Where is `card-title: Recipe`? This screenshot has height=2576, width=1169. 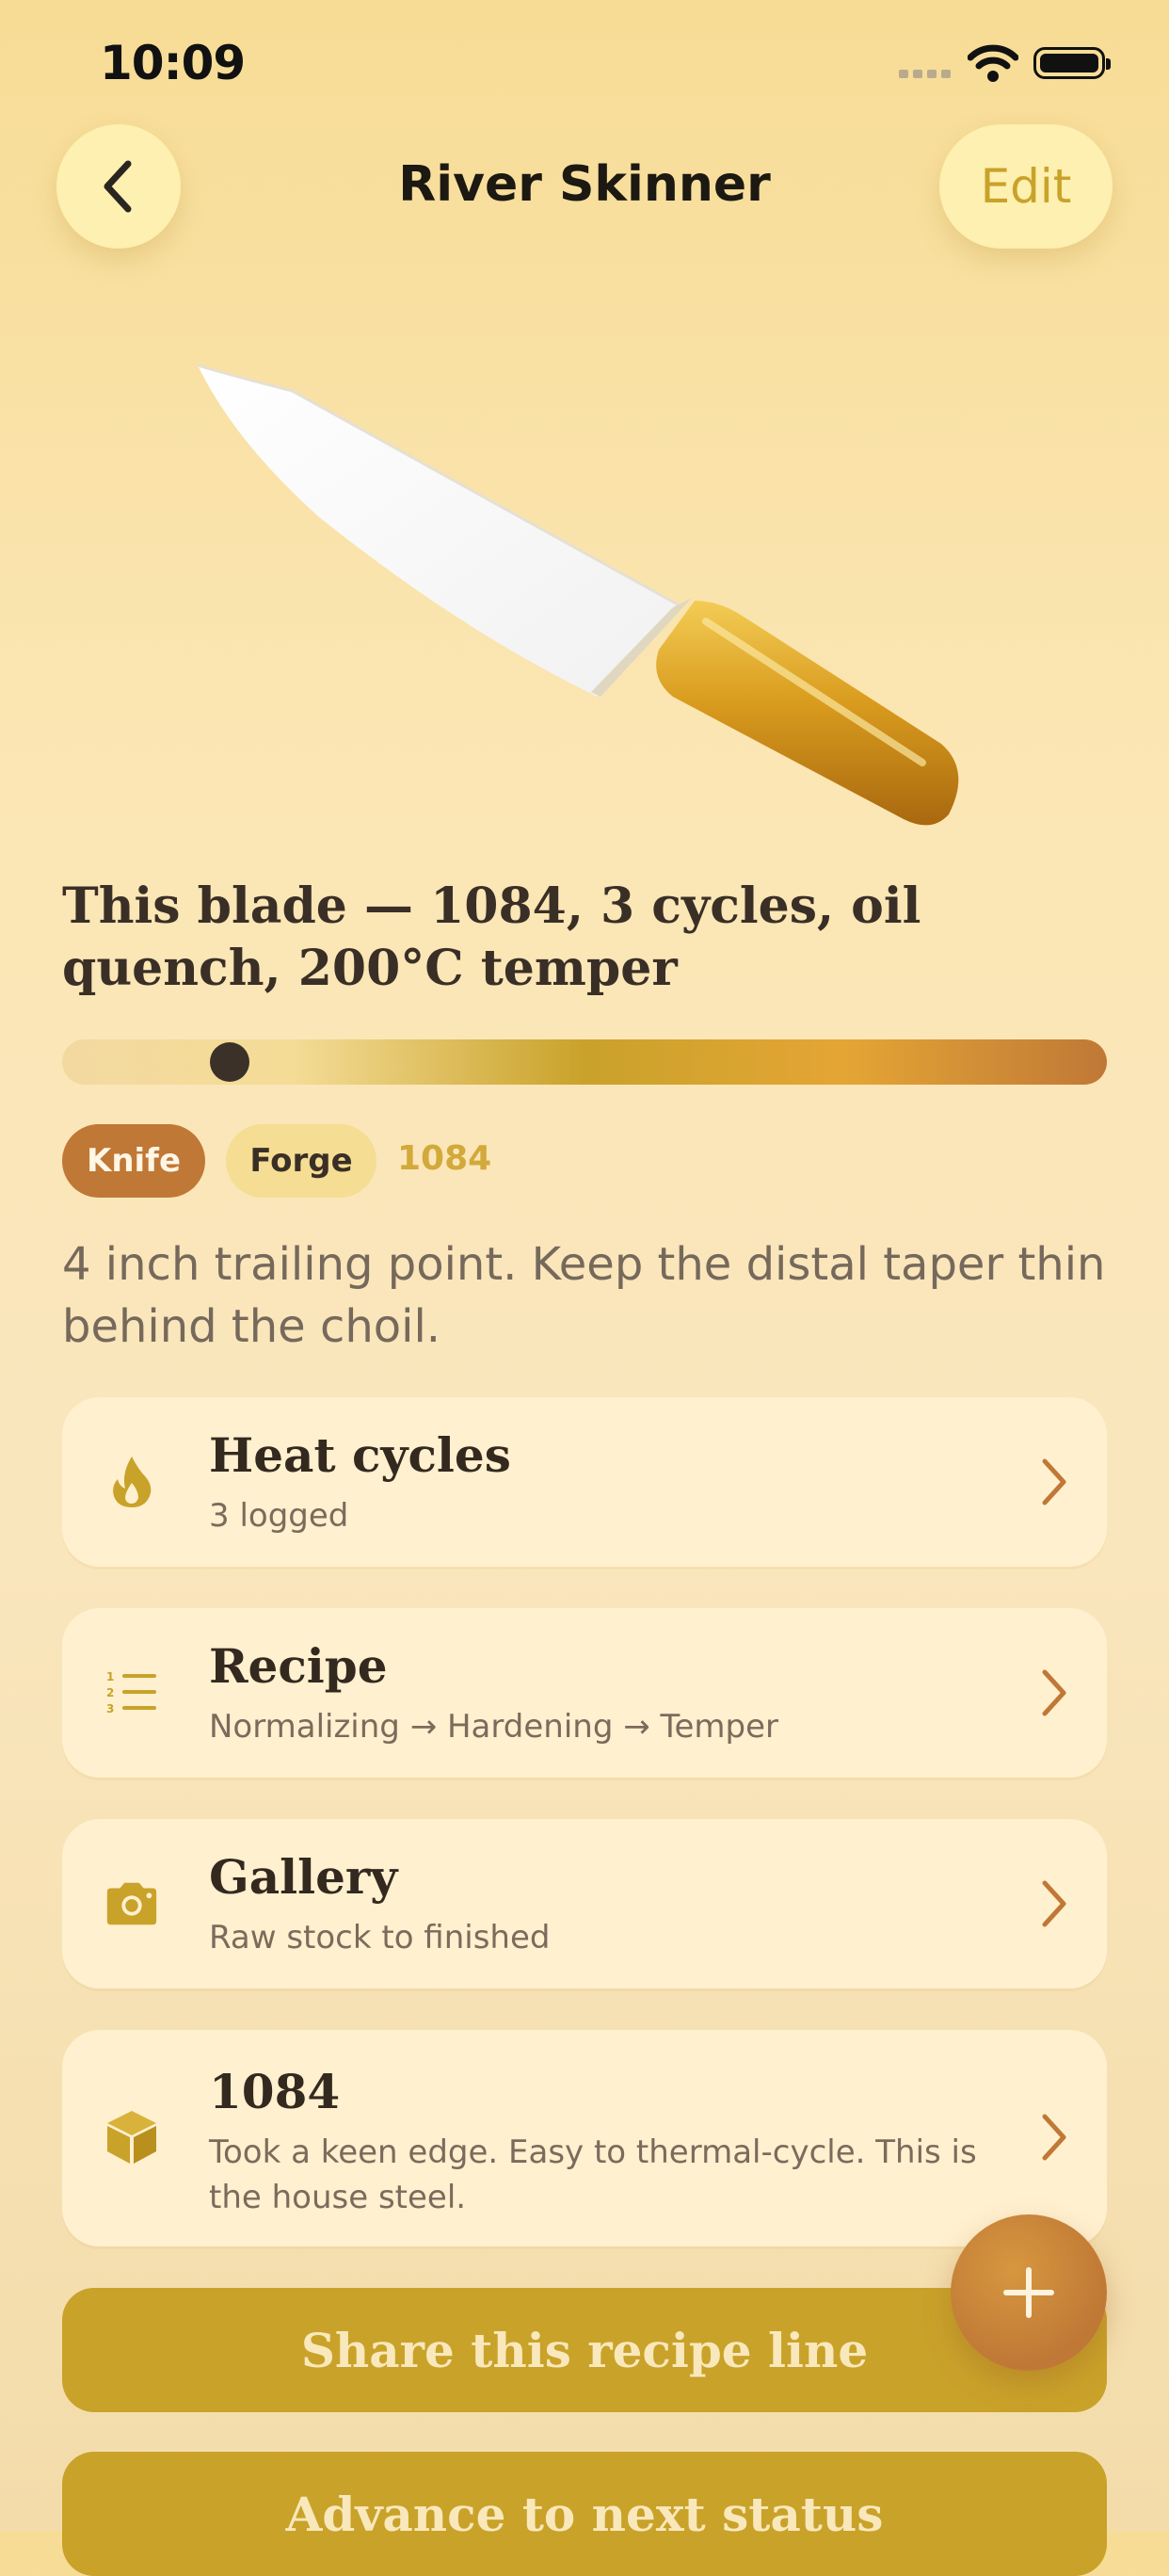 card-title: Recipe is located at coordinates (298, 1666).